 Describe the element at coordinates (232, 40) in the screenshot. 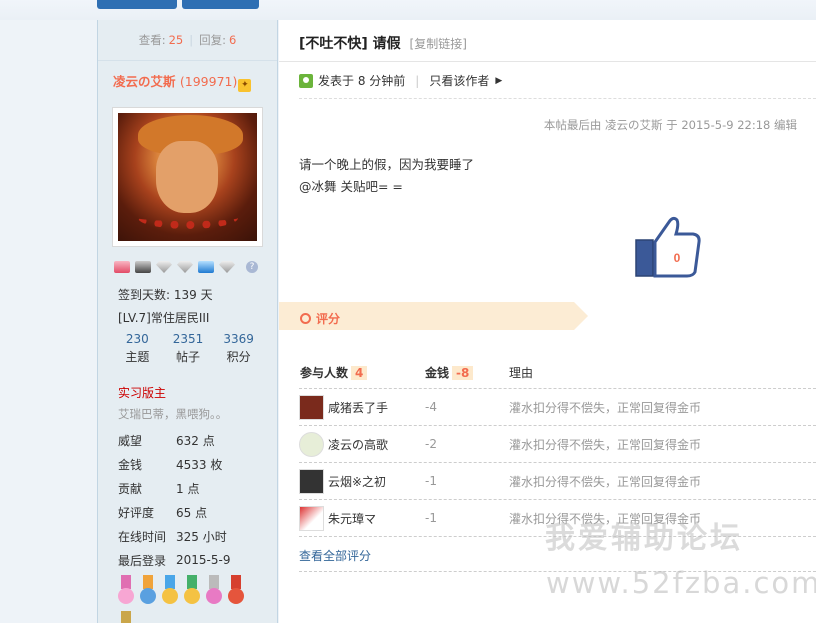

I see `replies-count: 6` at that location.